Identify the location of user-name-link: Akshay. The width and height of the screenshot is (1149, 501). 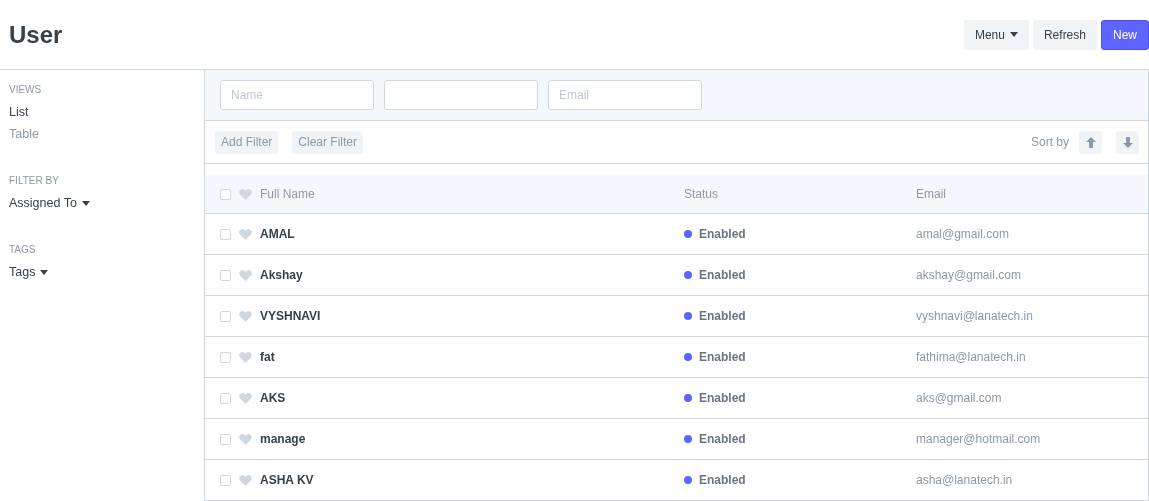
(281, 275).